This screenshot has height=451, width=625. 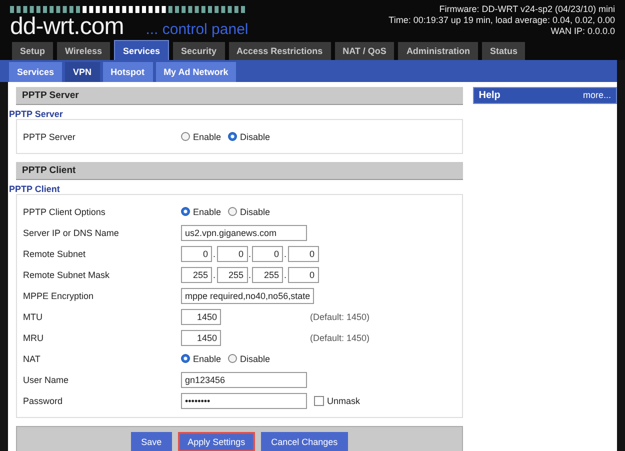 What do you see at coordinates (438, 51) in the screenshot?
I see `tab: Administration` at bounding box center [438, 51].